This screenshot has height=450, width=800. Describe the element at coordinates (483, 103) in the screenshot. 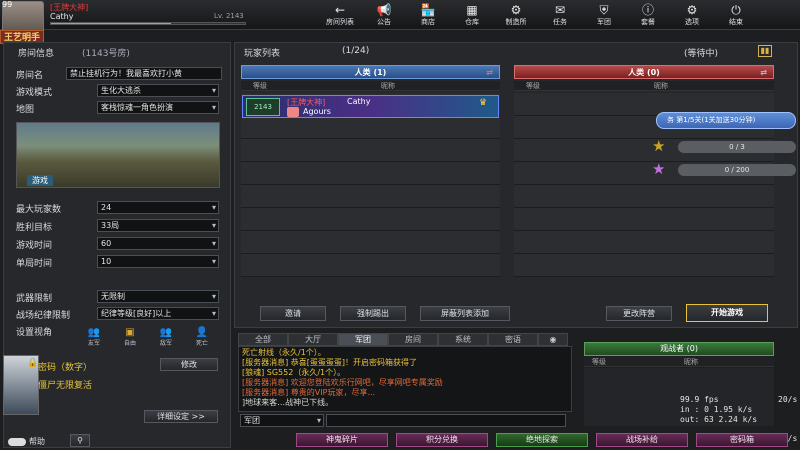

I see `host-crown-icon: ♛` at that location.